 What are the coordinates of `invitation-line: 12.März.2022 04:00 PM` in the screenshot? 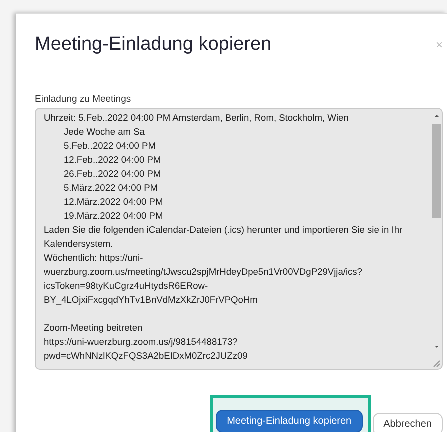 It's located at (114, 202).